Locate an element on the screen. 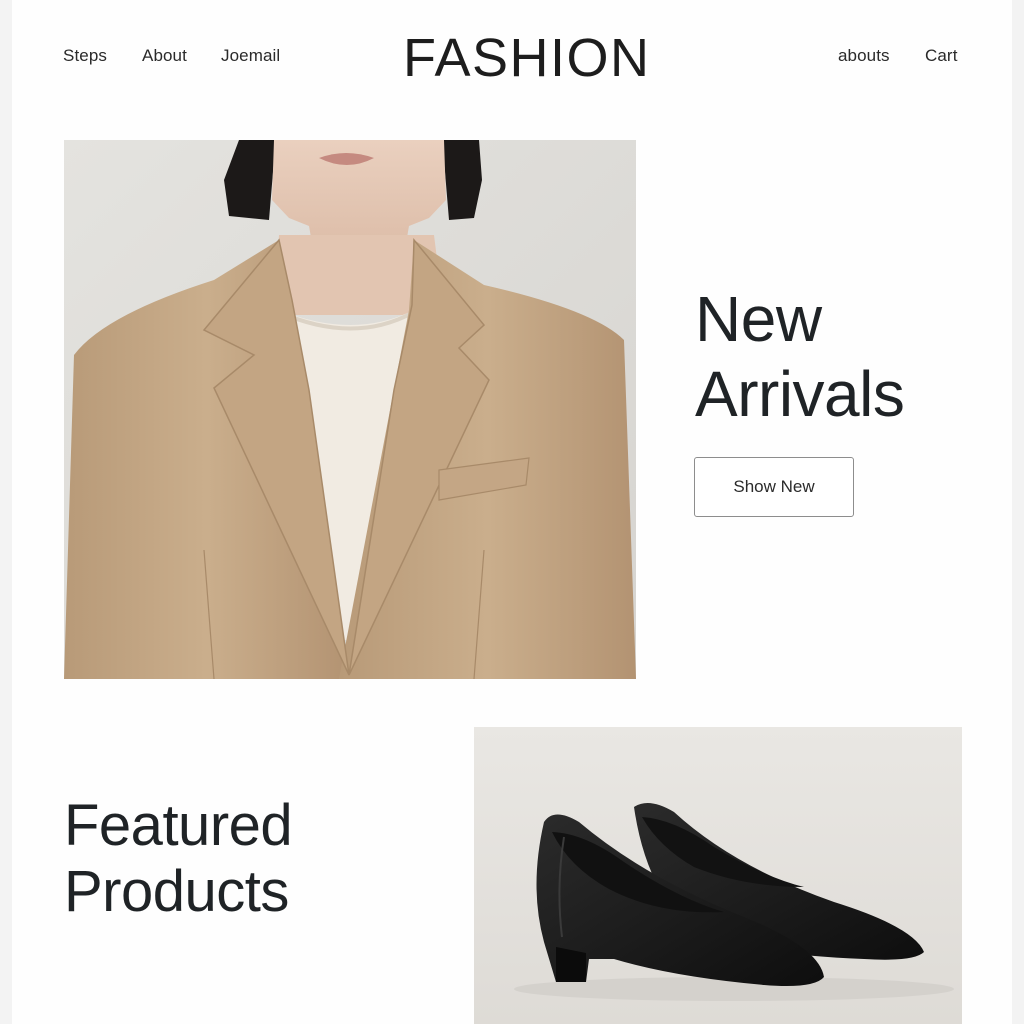 Image resolution: width=1024 pixels, height=1024 pixels. nav-link-steps: Steps is located at coordinates (85, 56).